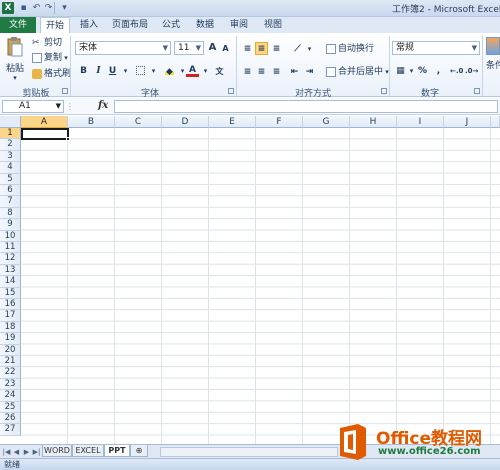  What do you see at coordinates (44, 122) in the screenshot?
I see `column-header-a: A` at bounding box center [44, 122].